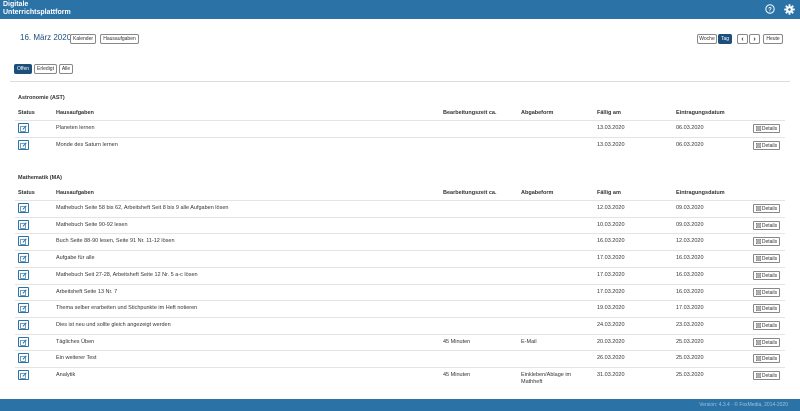  I want to click on cell-form: Einkleben/Ablage im Mathheft, so click(546, 378).